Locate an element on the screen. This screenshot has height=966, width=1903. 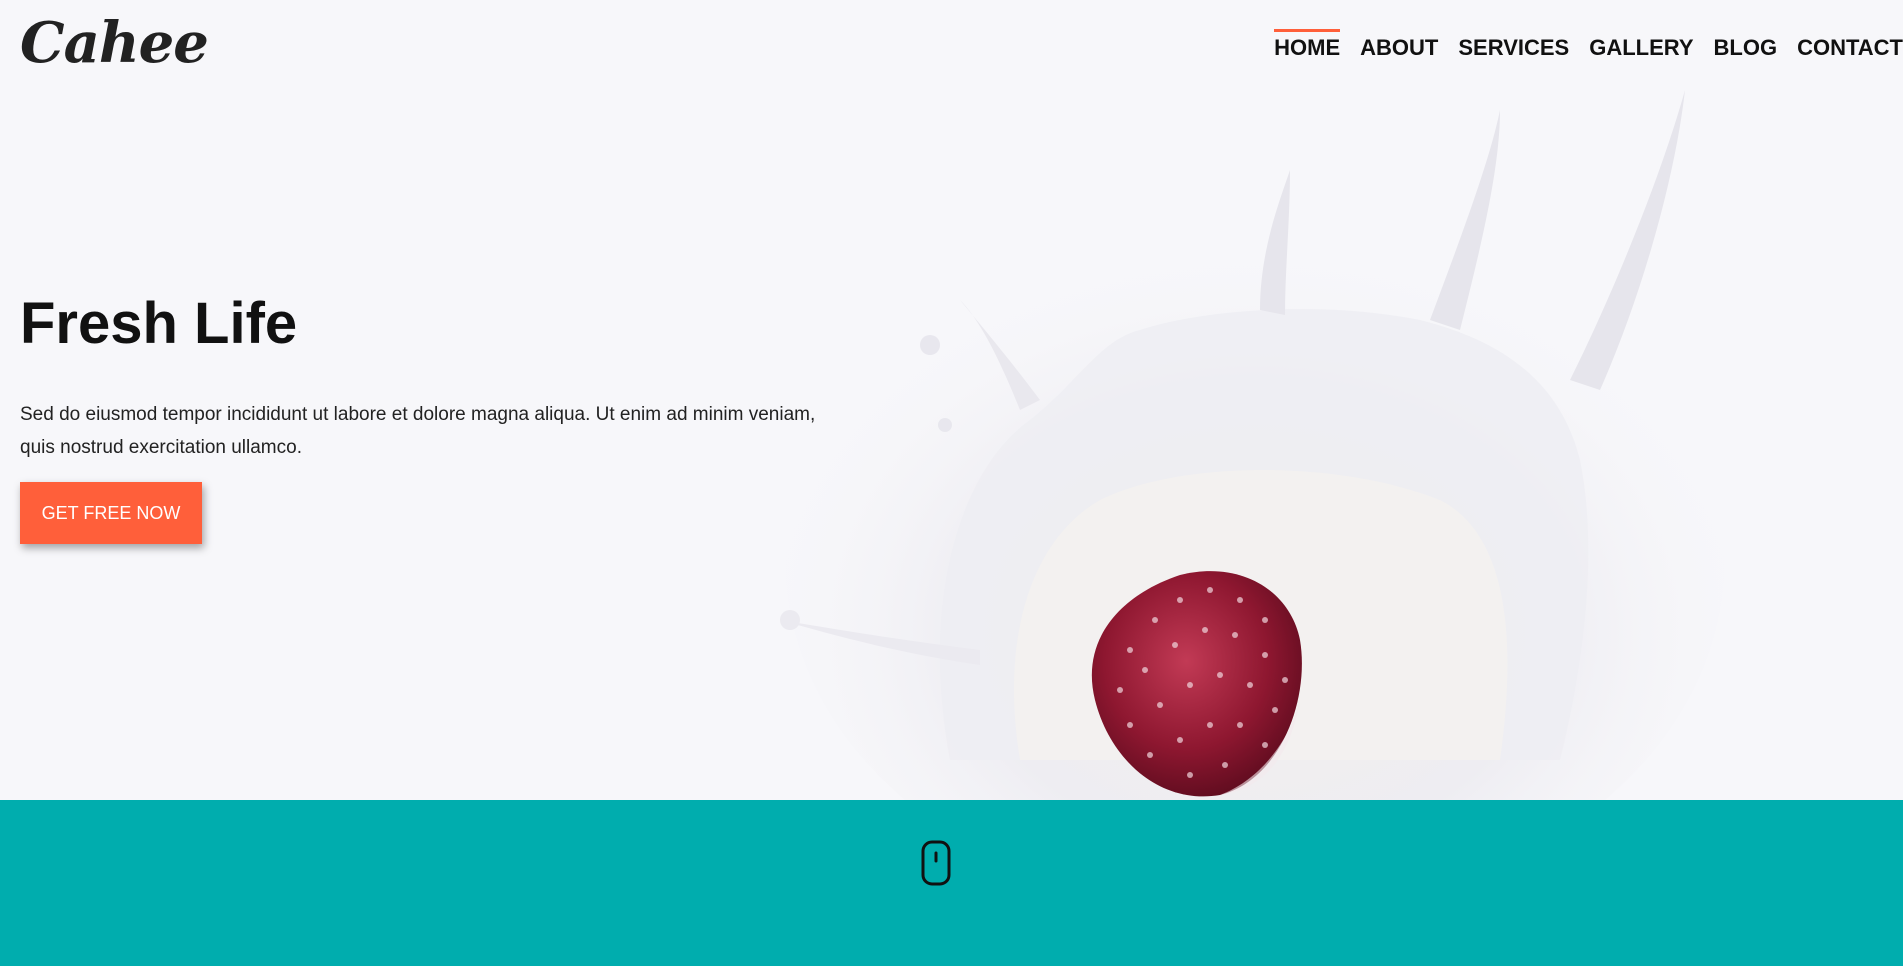
main-nav: HOME ABOUT SERVICES GALLERY BLOG CONTACT is located at coordinates (1578, 48).